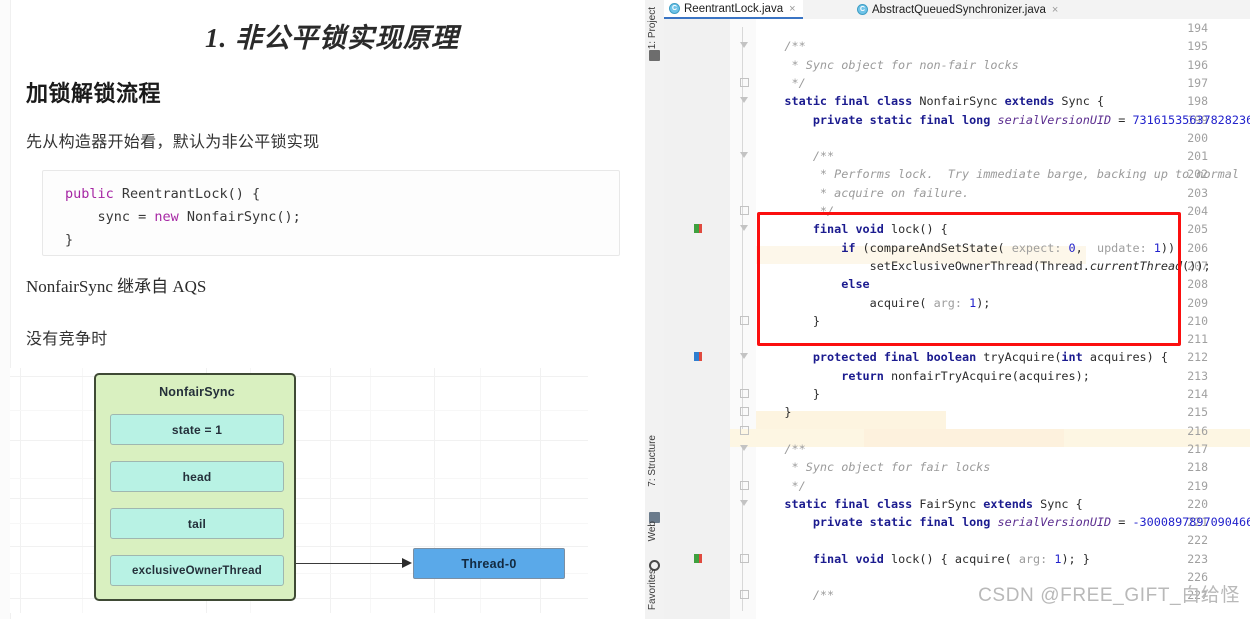 This screenshot has width=1250, height=619. What do you see at coordinates (197, 523) in the screenshot?
I see `diagram-field-tail: tail` at bounding box center [197, 523].